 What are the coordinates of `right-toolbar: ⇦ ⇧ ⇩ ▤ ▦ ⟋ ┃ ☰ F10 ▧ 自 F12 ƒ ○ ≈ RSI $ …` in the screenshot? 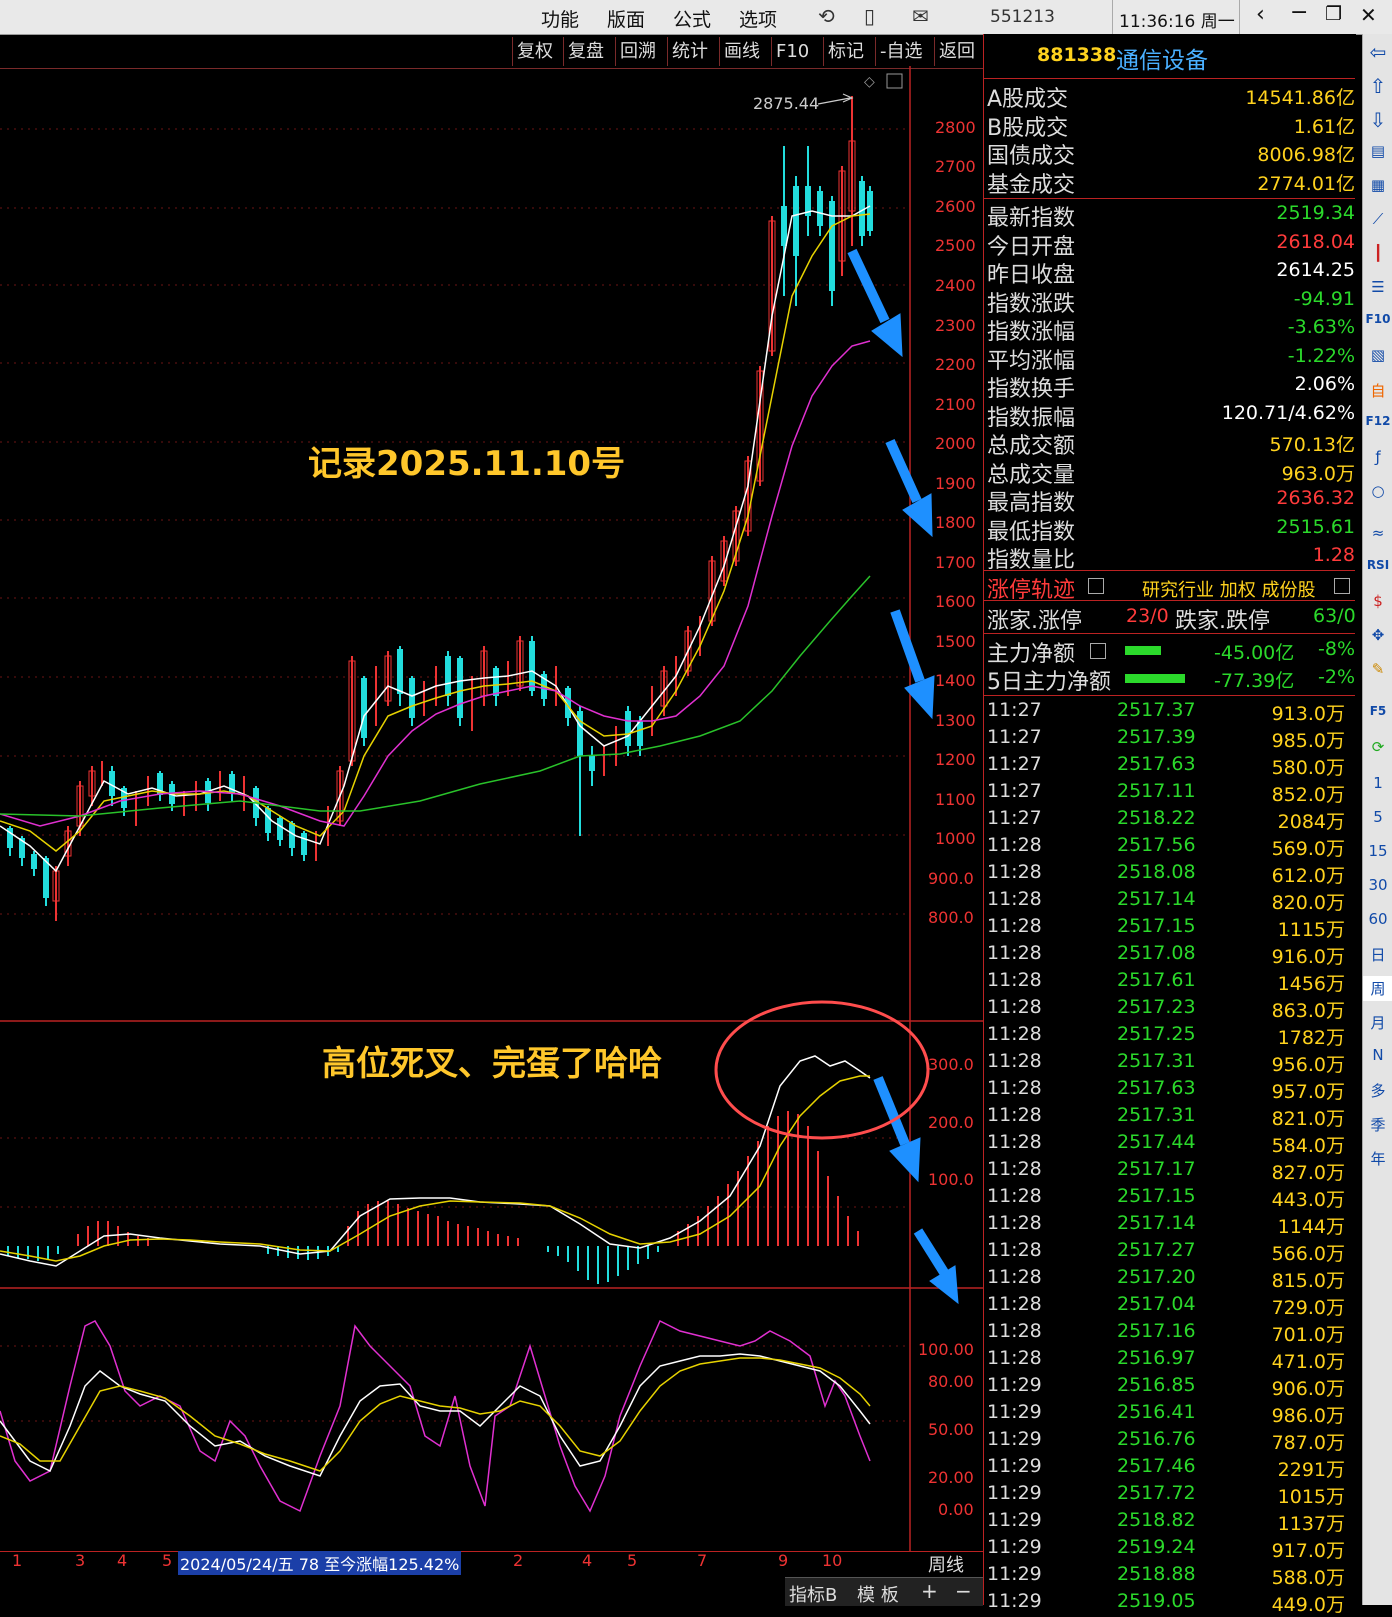 It's located at (1377, 819).